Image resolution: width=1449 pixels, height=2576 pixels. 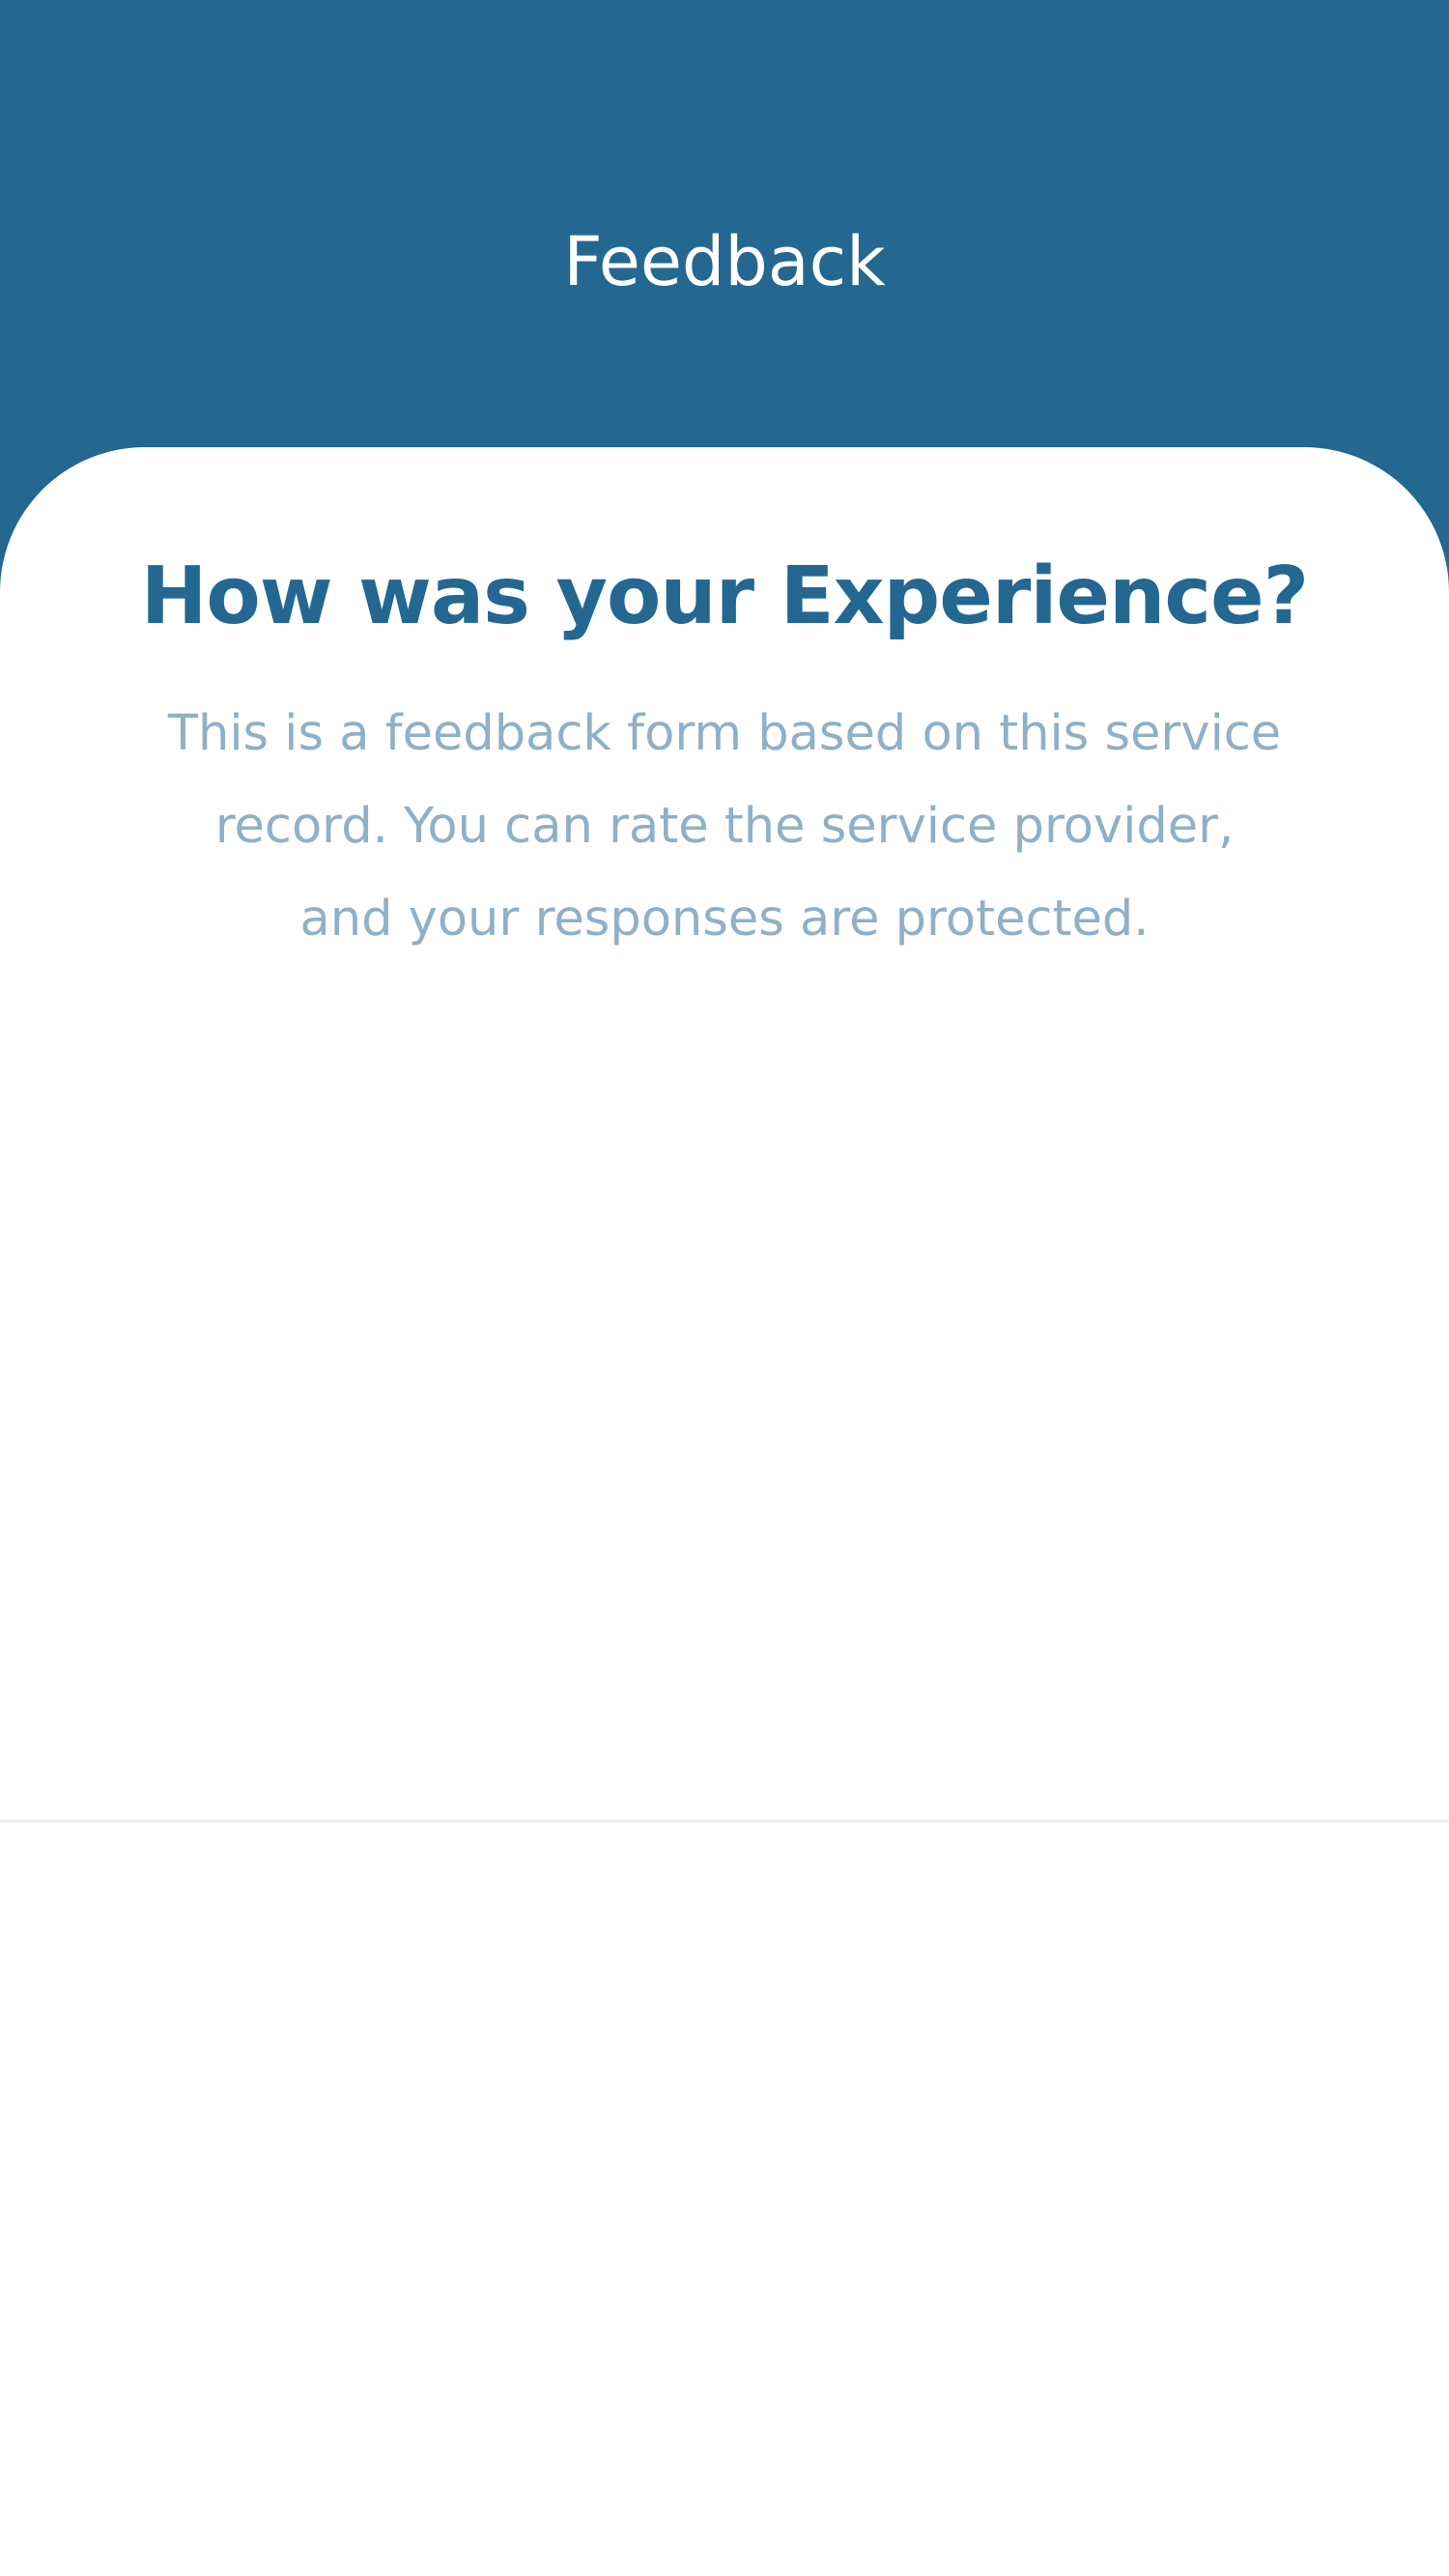 I want to click on page-title: Feedback, so click(x=724, y=261).